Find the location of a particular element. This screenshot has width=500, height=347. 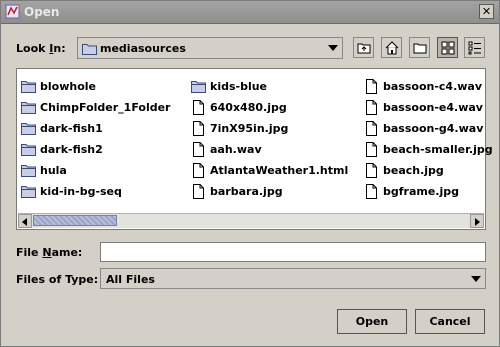

up-folder-icon is located at coordinates (364, 48).